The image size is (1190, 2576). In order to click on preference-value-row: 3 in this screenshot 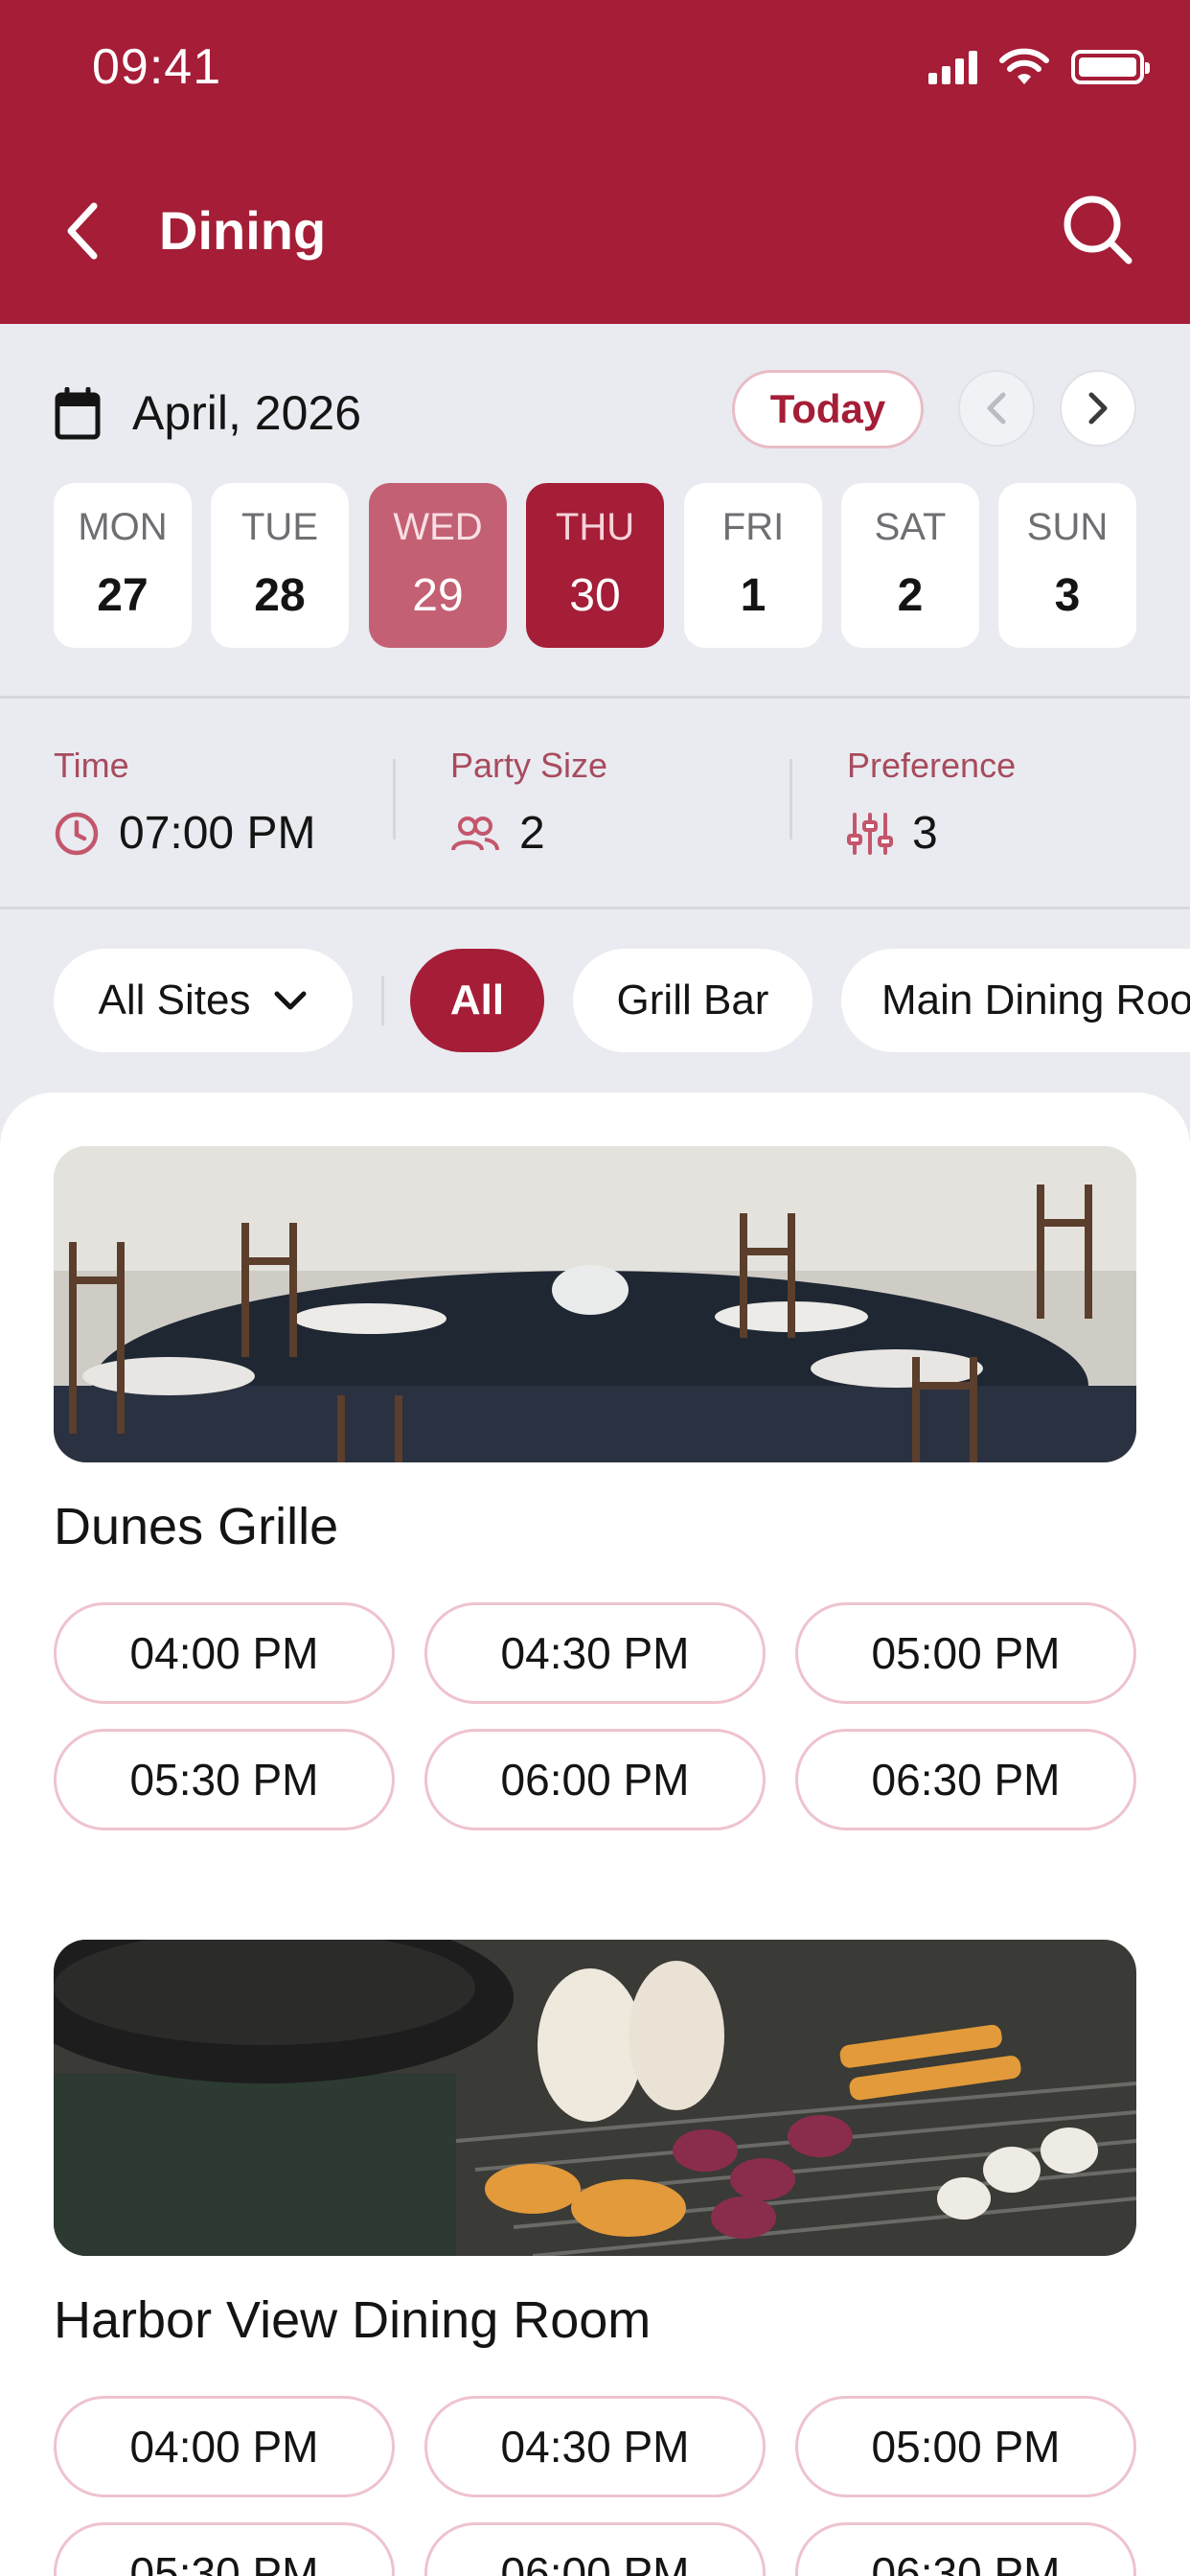, I will do `click(893, 833)`.